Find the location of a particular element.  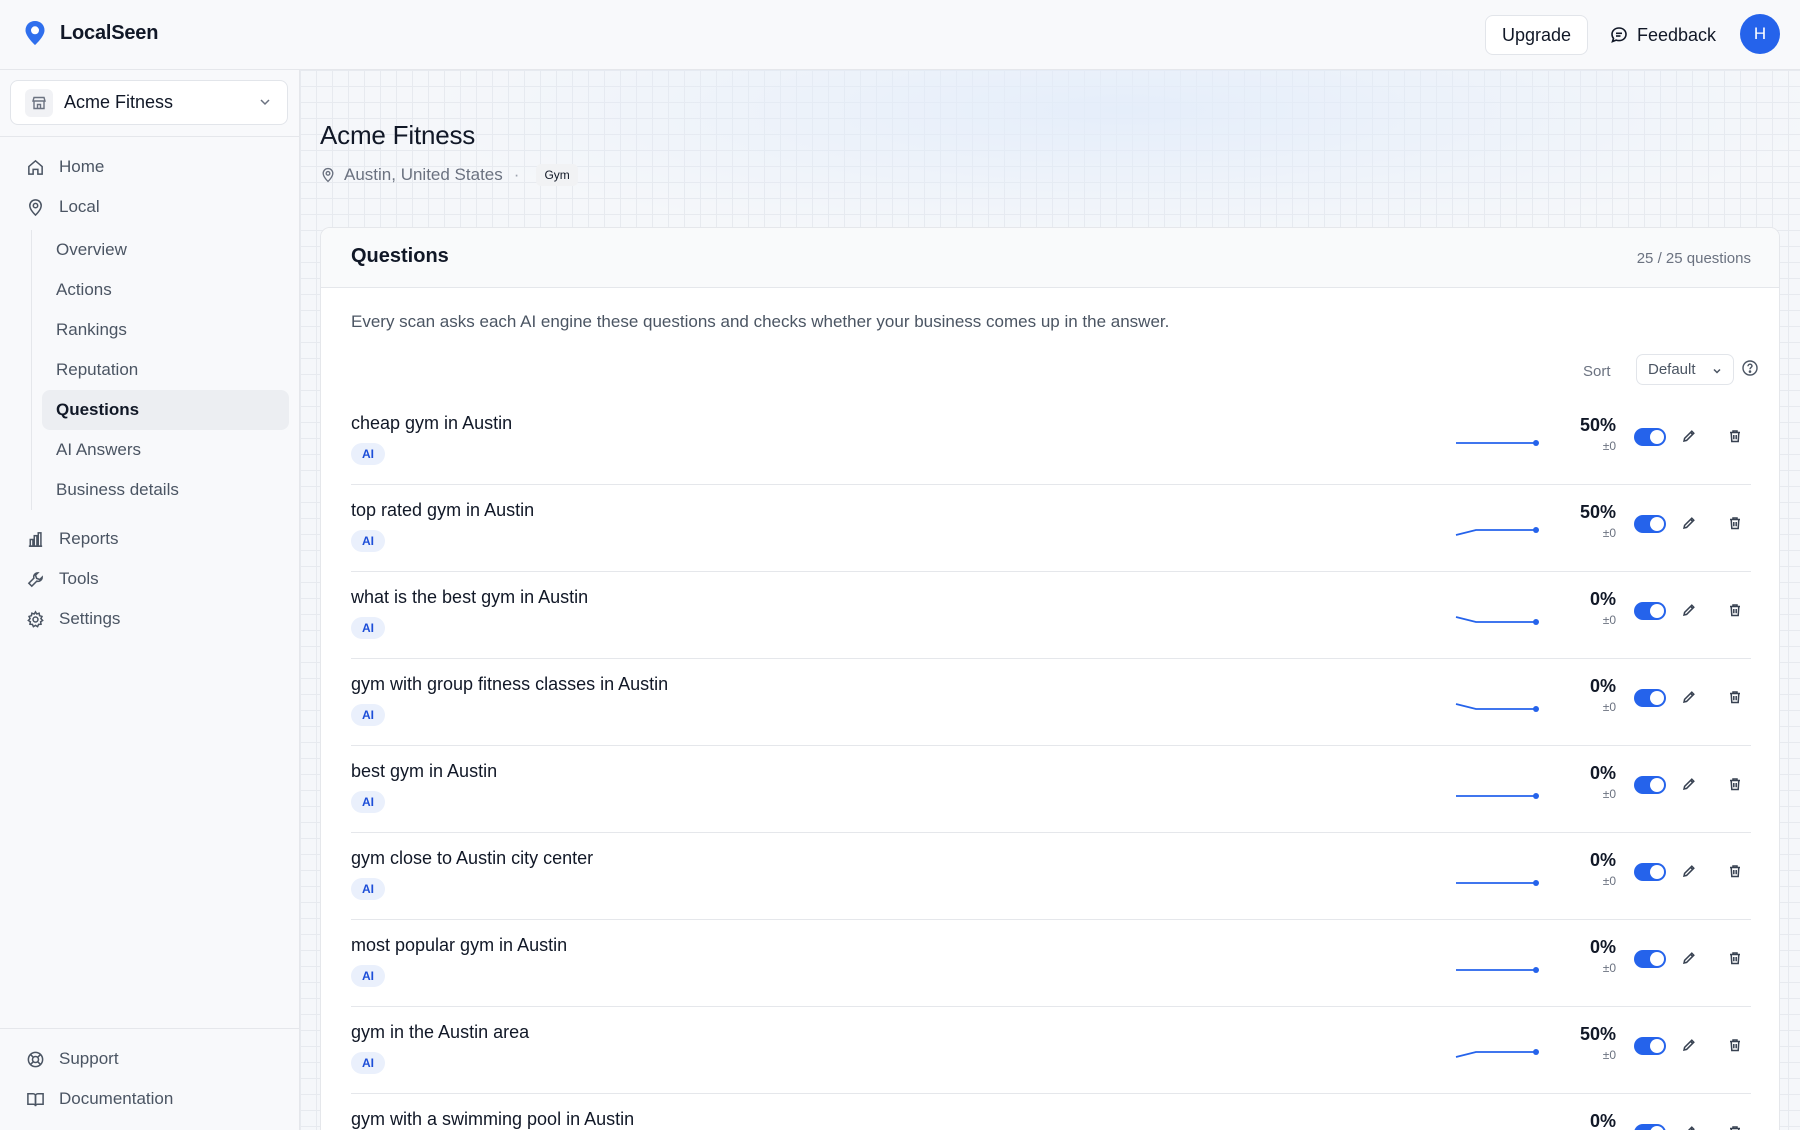

sidebar-footer-divider is located at coordinates (150, 1028).